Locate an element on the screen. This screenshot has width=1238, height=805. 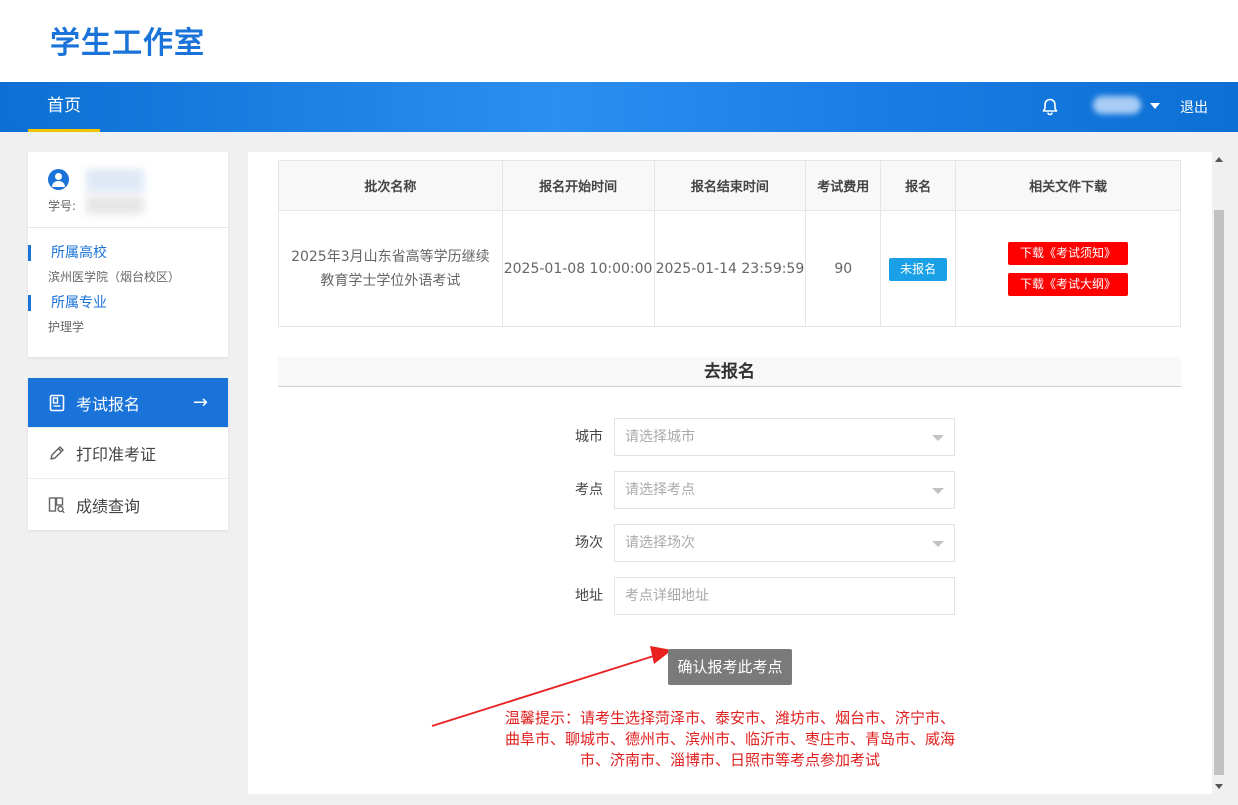
address-label: 地址 is located at coordinates (589, 596).